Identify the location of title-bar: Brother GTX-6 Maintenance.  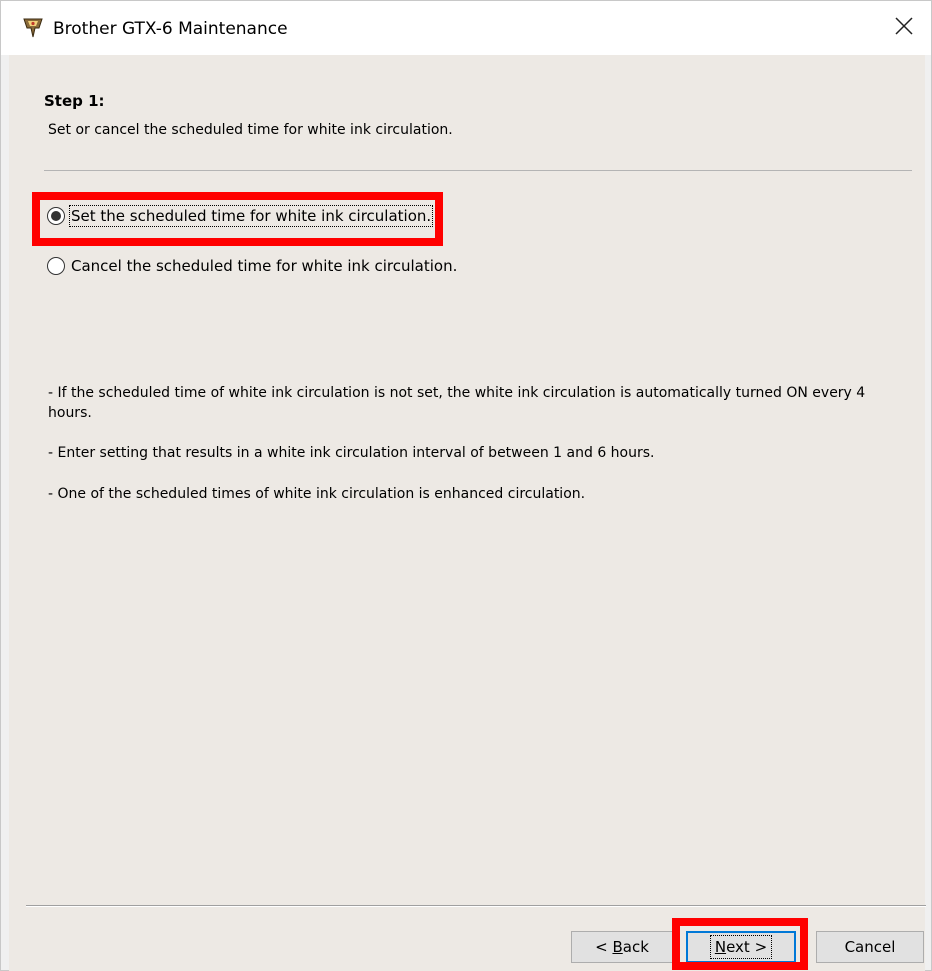
(466, 28).